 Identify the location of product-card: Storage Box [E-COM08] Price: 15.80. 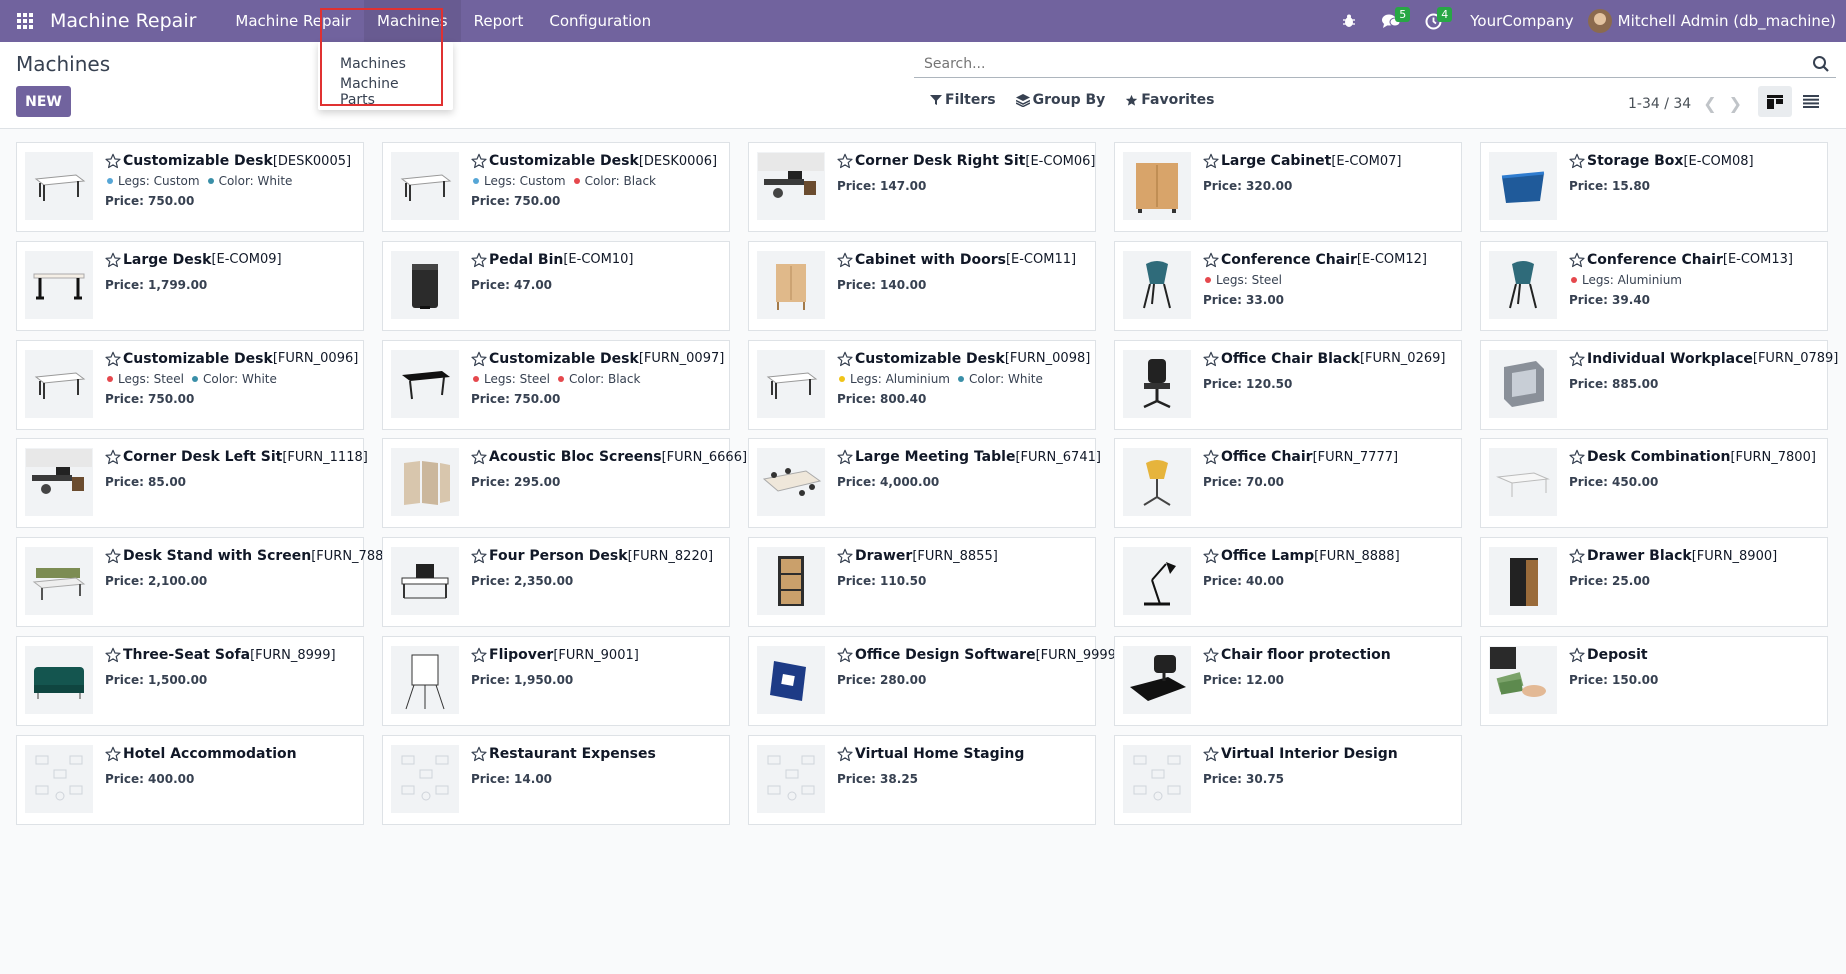
(1654, 187).